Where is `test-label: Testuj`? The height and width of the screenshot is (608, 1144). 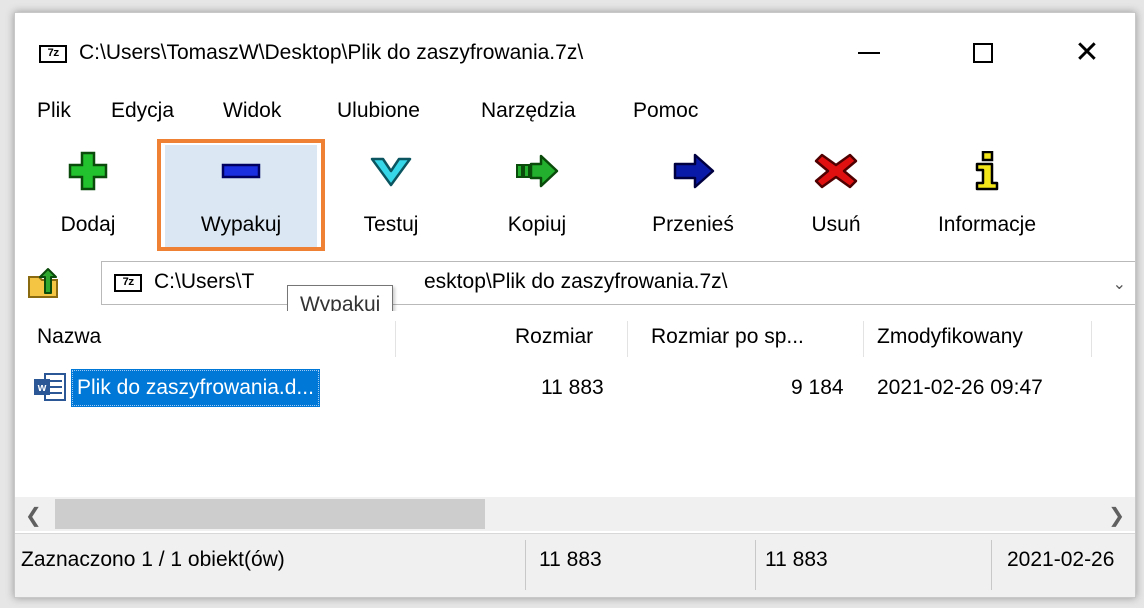 test-label: Testuj is located at coordinates (391, 224).